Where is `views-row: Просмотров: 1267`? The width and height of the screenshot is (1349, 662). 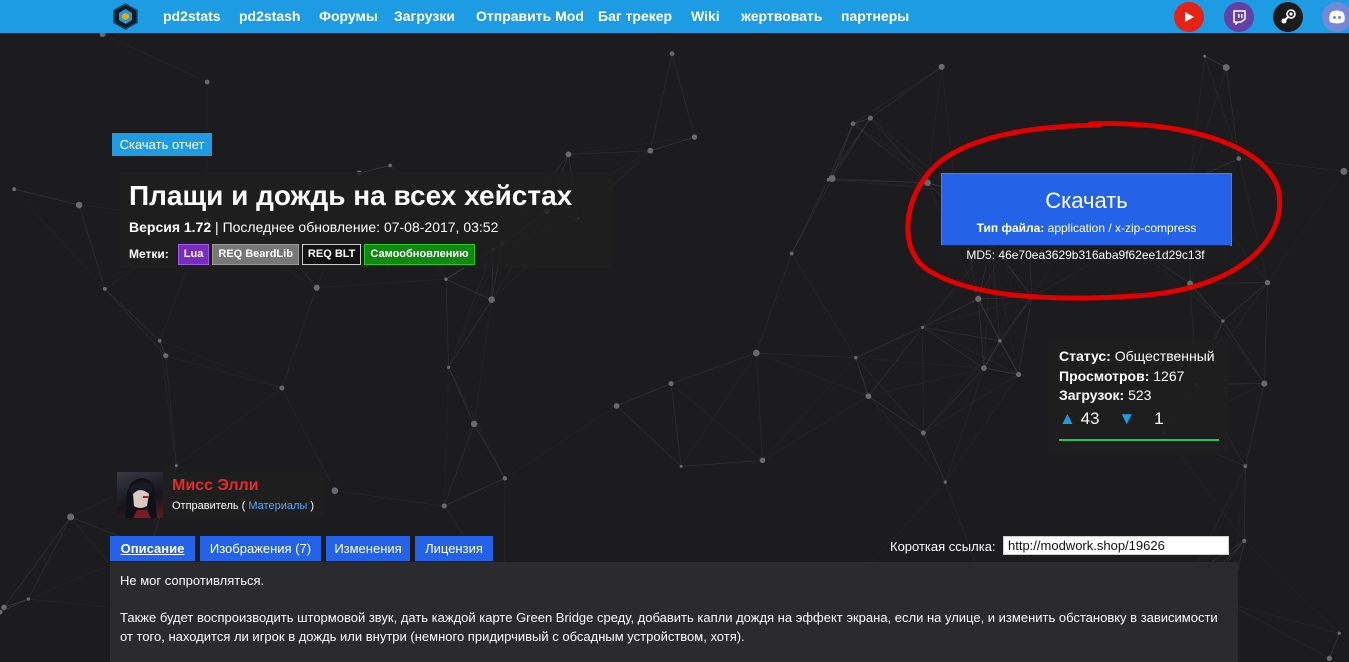
views-row: Просмотров: 1267 is located at coordinates (1121, 376).